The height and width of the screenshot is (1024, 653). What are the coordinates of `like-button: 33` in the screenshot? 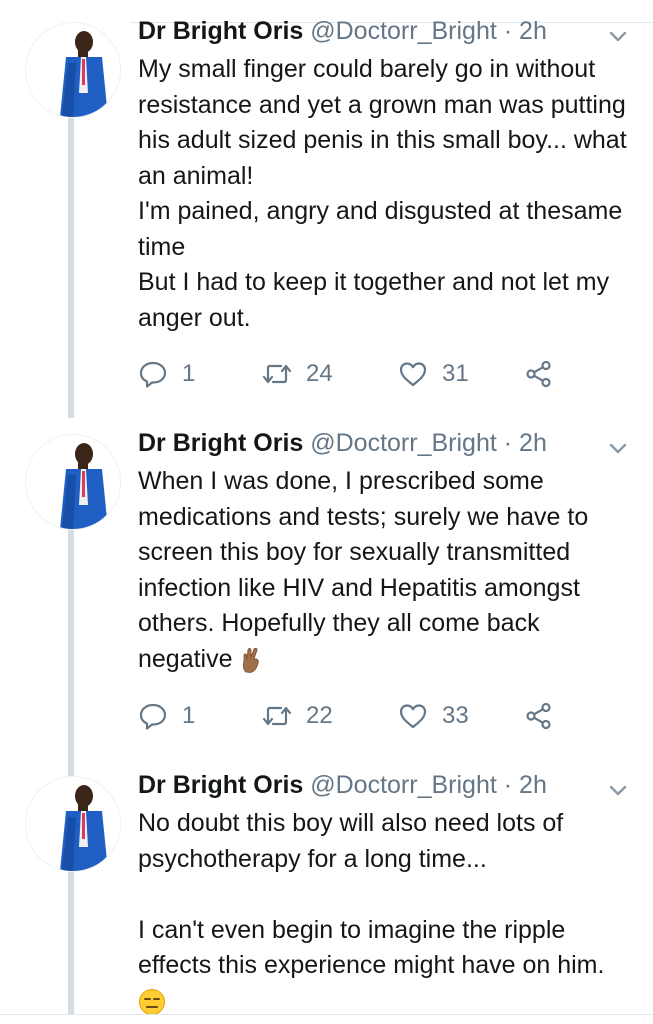 It's located at (433, 716).